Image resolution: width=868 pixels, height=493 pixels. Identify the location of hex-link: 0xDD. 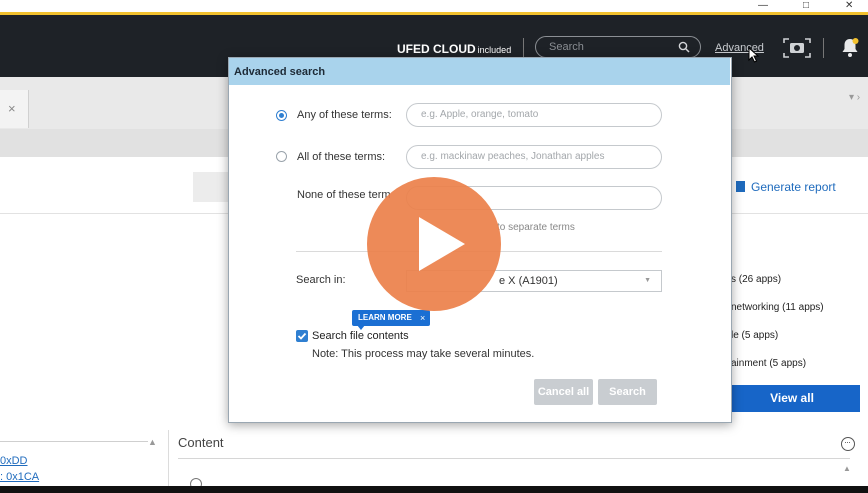
(14, 461).